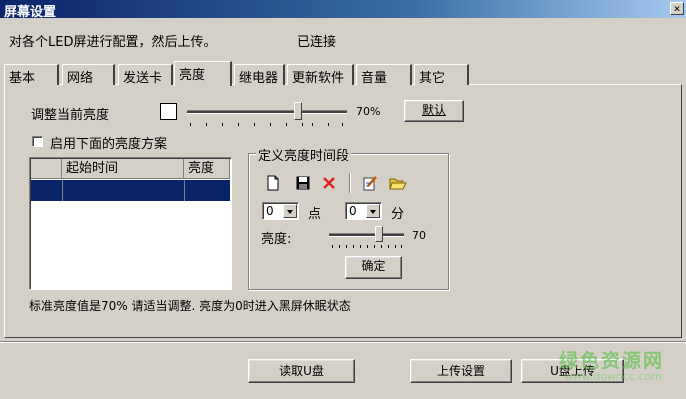 This screenshot has width=686, height=399. What do you see at coordinates (190, 306) in the screenshot?
I see `brightness-note: 标准亮度值是70% 请适当调整. 亮度为0时进入黑屏休眠状态` at bounding box center [190, 306].